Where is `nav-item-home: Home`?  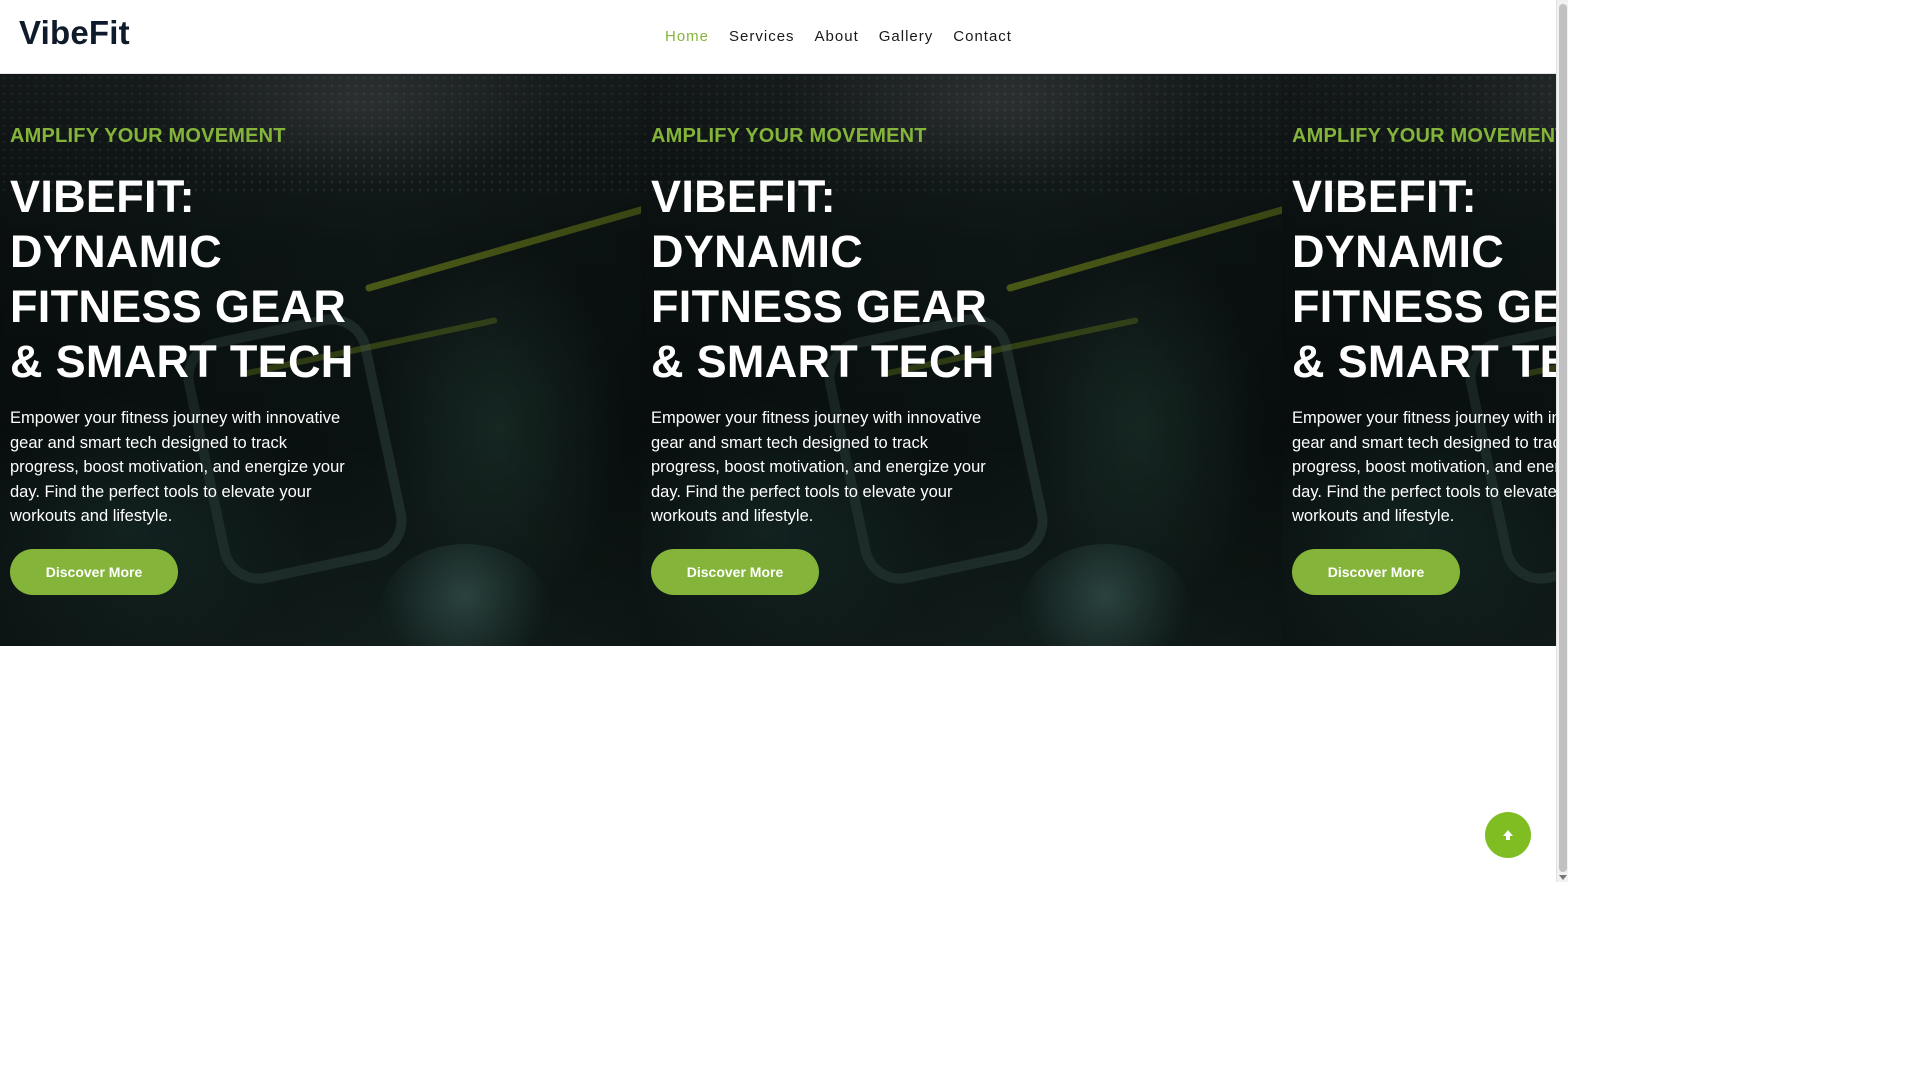 nav-item-home: Home is located at coordinates (687, 37).